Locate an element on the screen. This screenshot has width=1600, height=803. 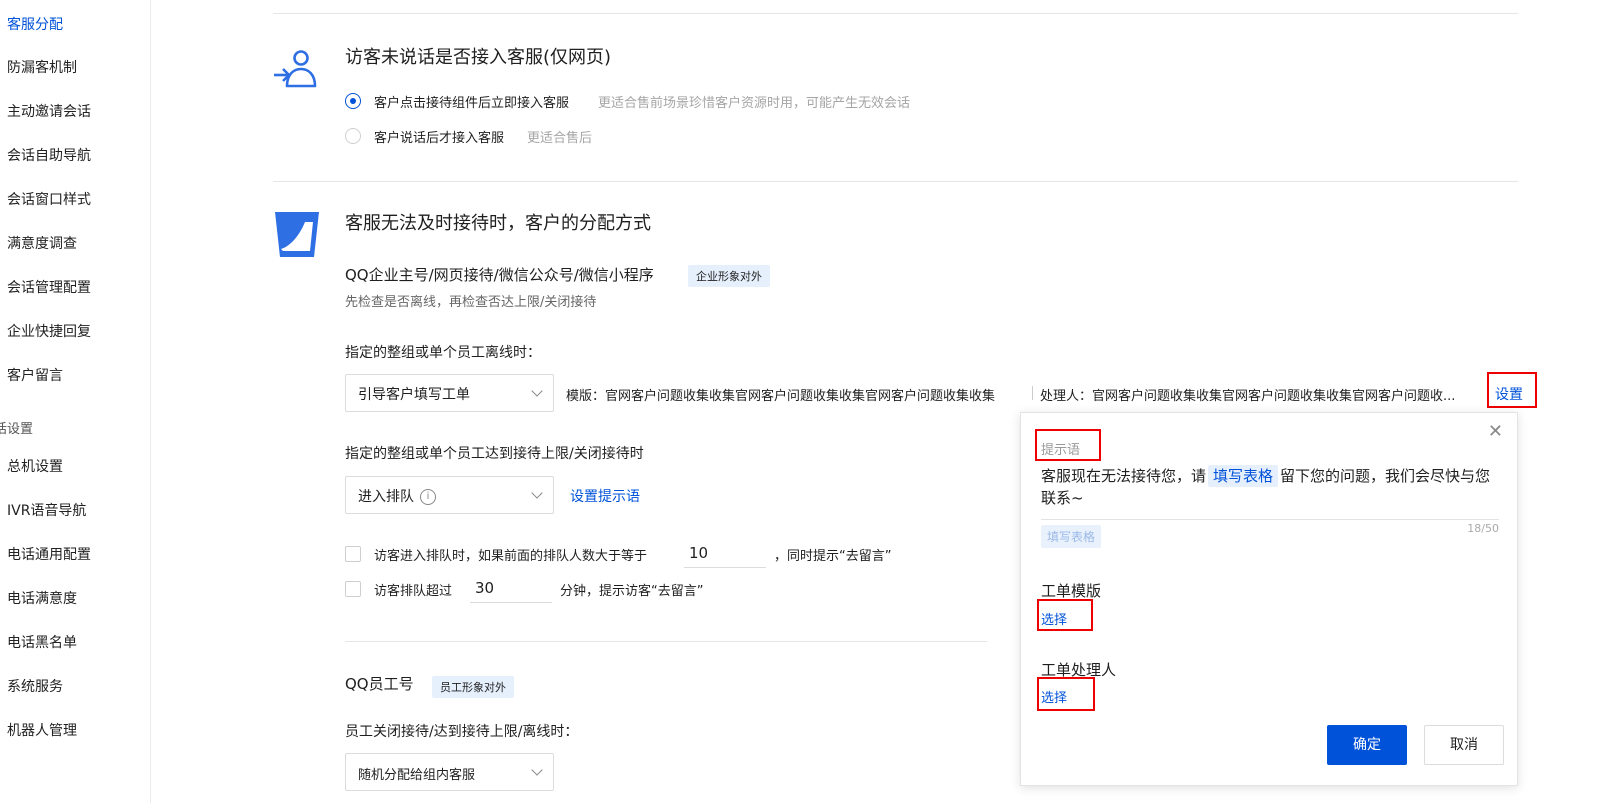
sidebar-item-quick-reply: 企业快捷回复 is located at coordinates (49, 331).